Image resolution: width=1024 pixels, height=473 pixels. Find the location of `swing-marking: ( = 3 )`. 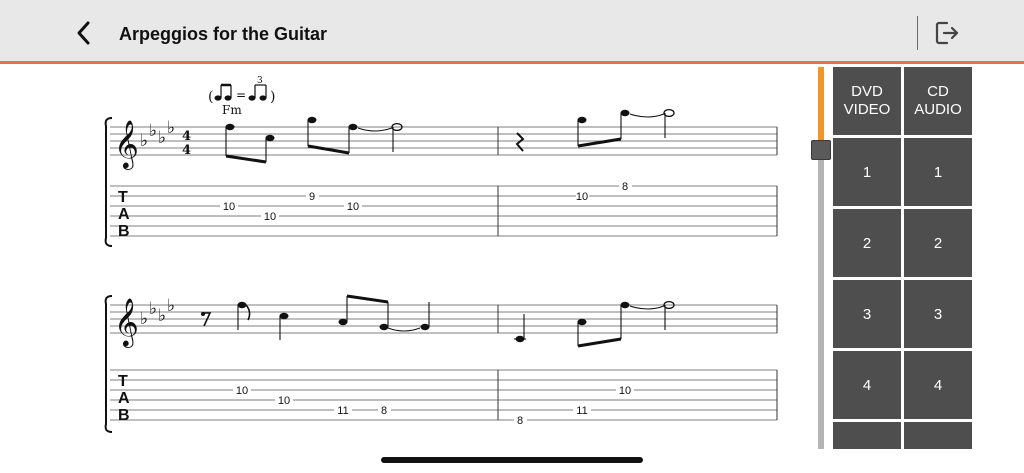

swing-marking: ( = 3 ) is located at coordinates (241, 90).